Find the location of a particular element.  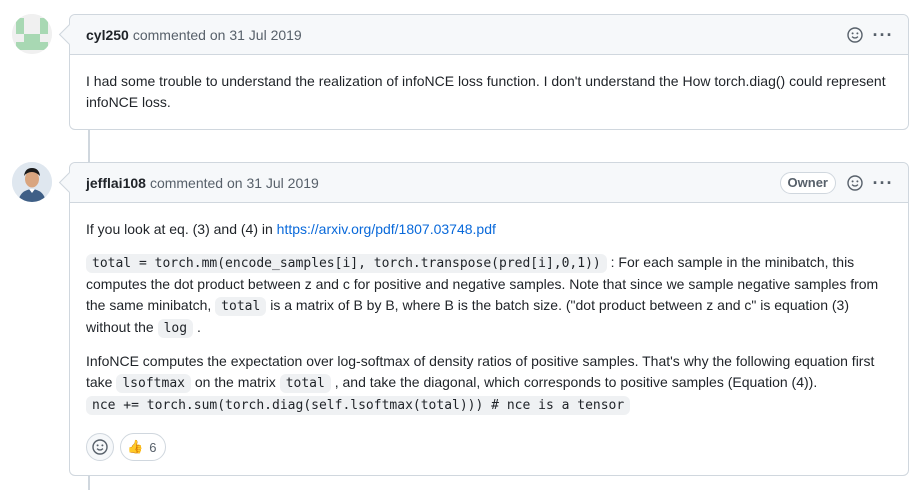

thumbs-up-icon: 👍 is located at coordinates (135, 446).